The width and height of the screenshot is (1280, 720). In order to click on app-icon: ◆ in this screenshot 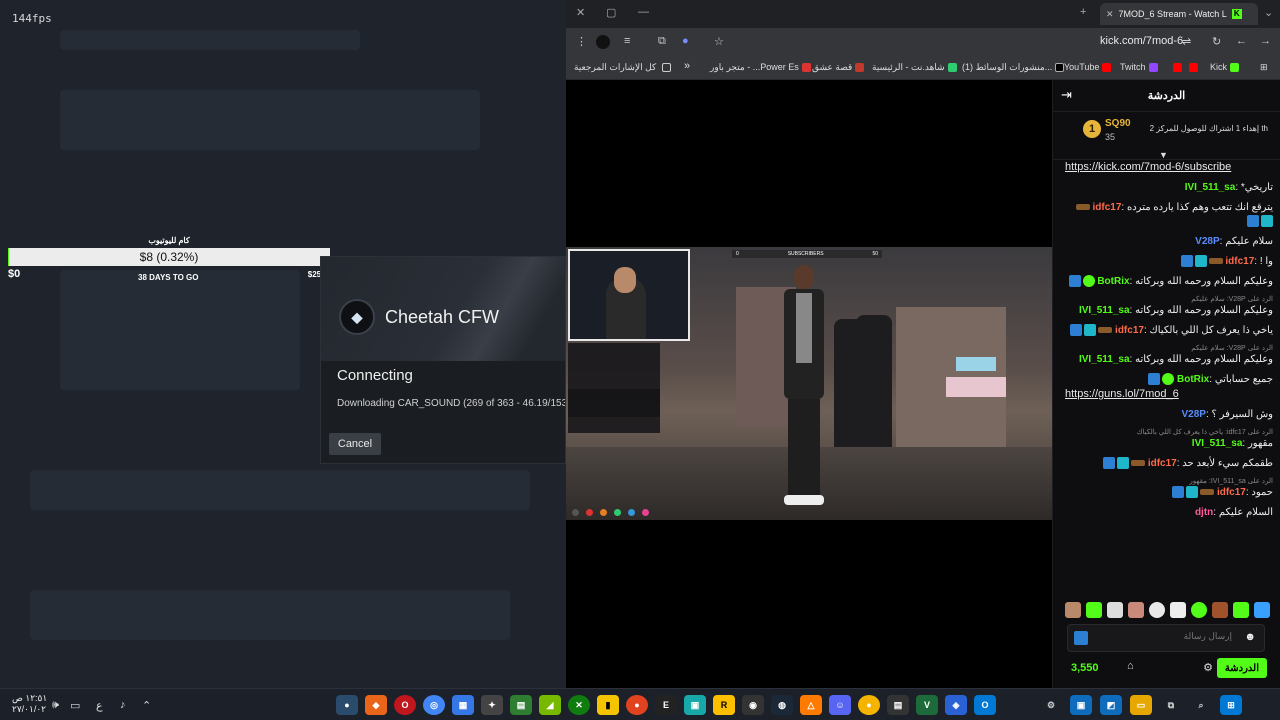, I will do `click(376, 705)`.